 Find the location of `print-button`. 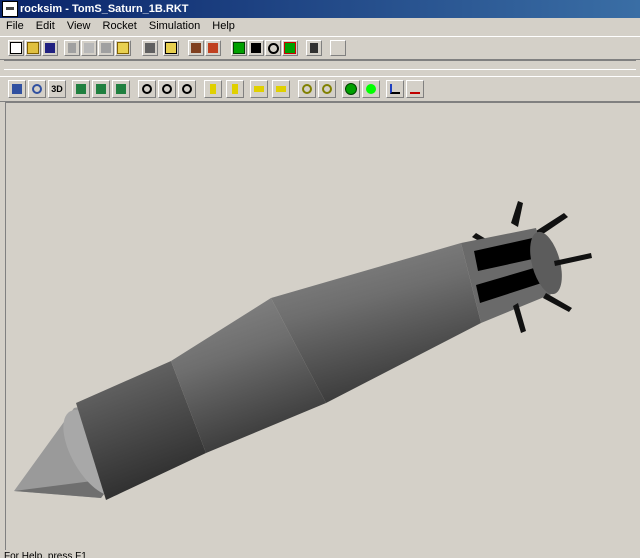

print-button is located at coordinates (150, 48).